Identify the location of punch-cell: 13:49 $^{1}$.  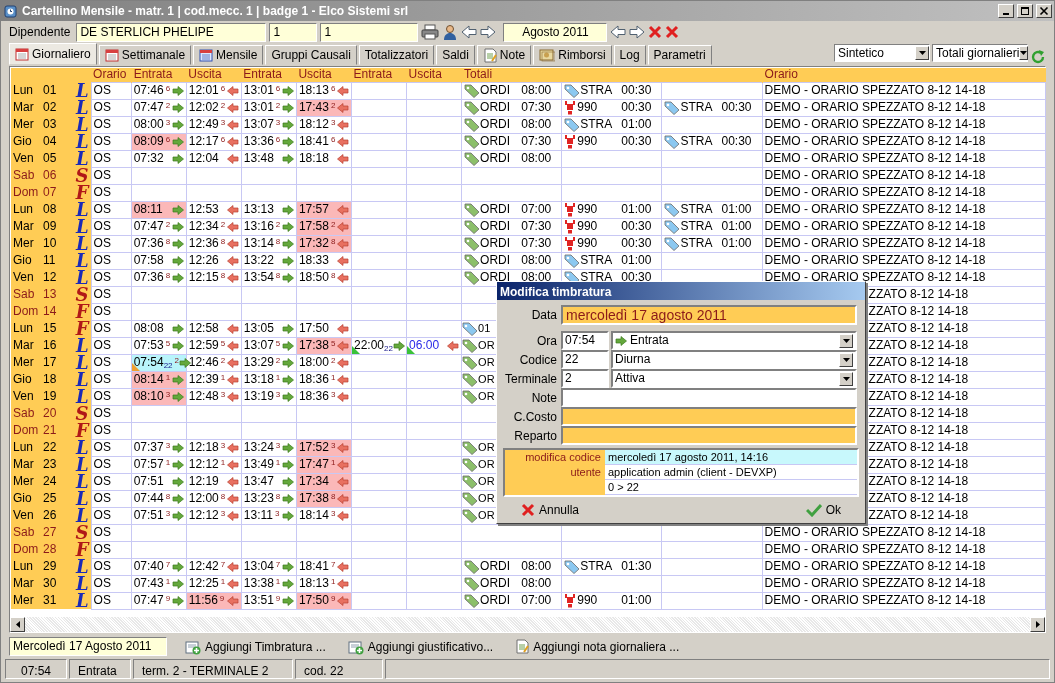
(269, 464).